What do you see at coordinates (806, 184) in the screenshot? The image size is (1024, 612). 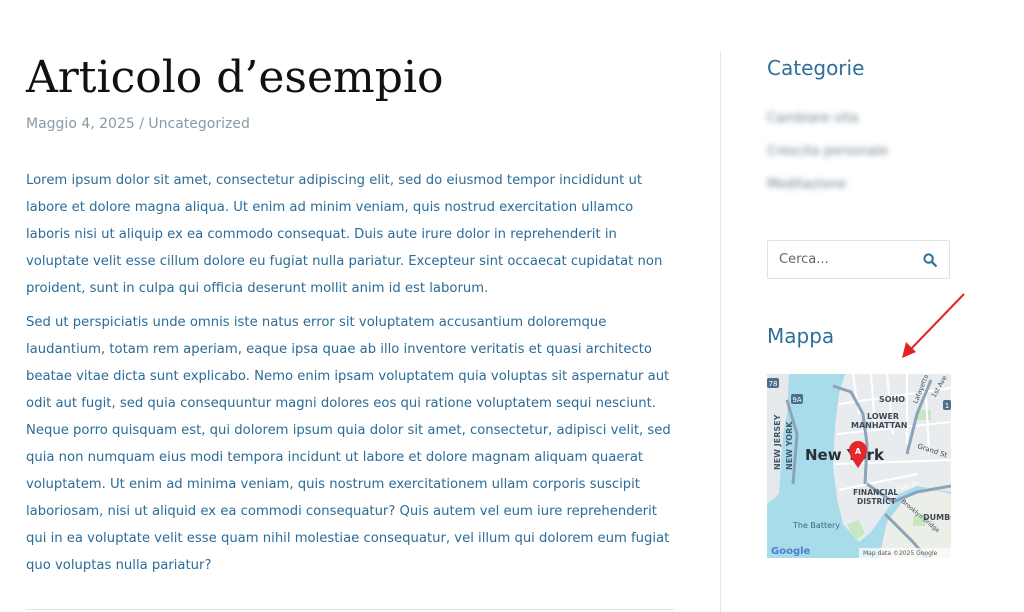 I see `category-item: Meditazione` at bounding box center [806, 184].